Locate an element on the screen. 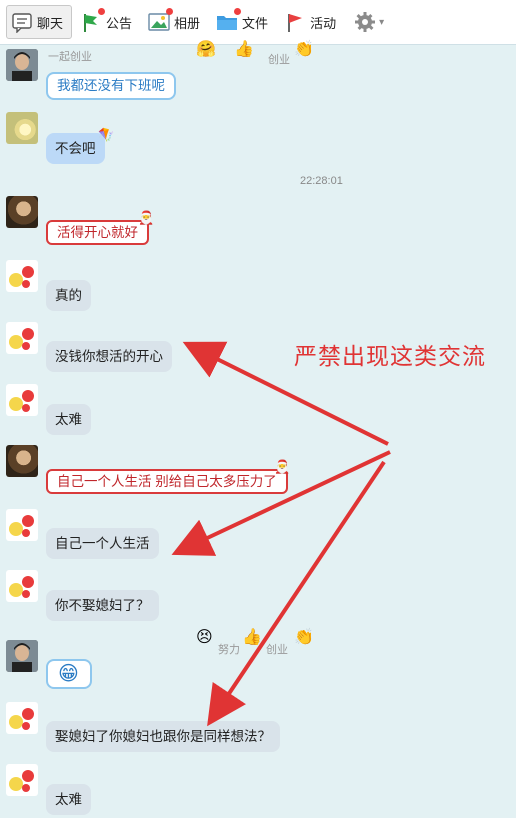 The image size is (516, 818). folder-icon is located at coordinates (229, 20).